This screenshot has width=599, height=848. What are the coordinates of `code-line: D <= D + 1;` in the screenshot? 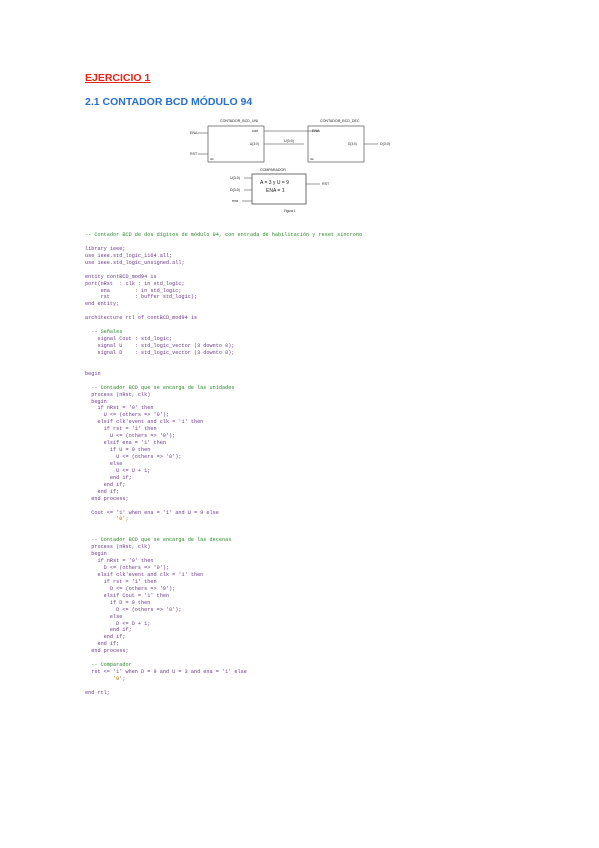 It's located at (118, 623).